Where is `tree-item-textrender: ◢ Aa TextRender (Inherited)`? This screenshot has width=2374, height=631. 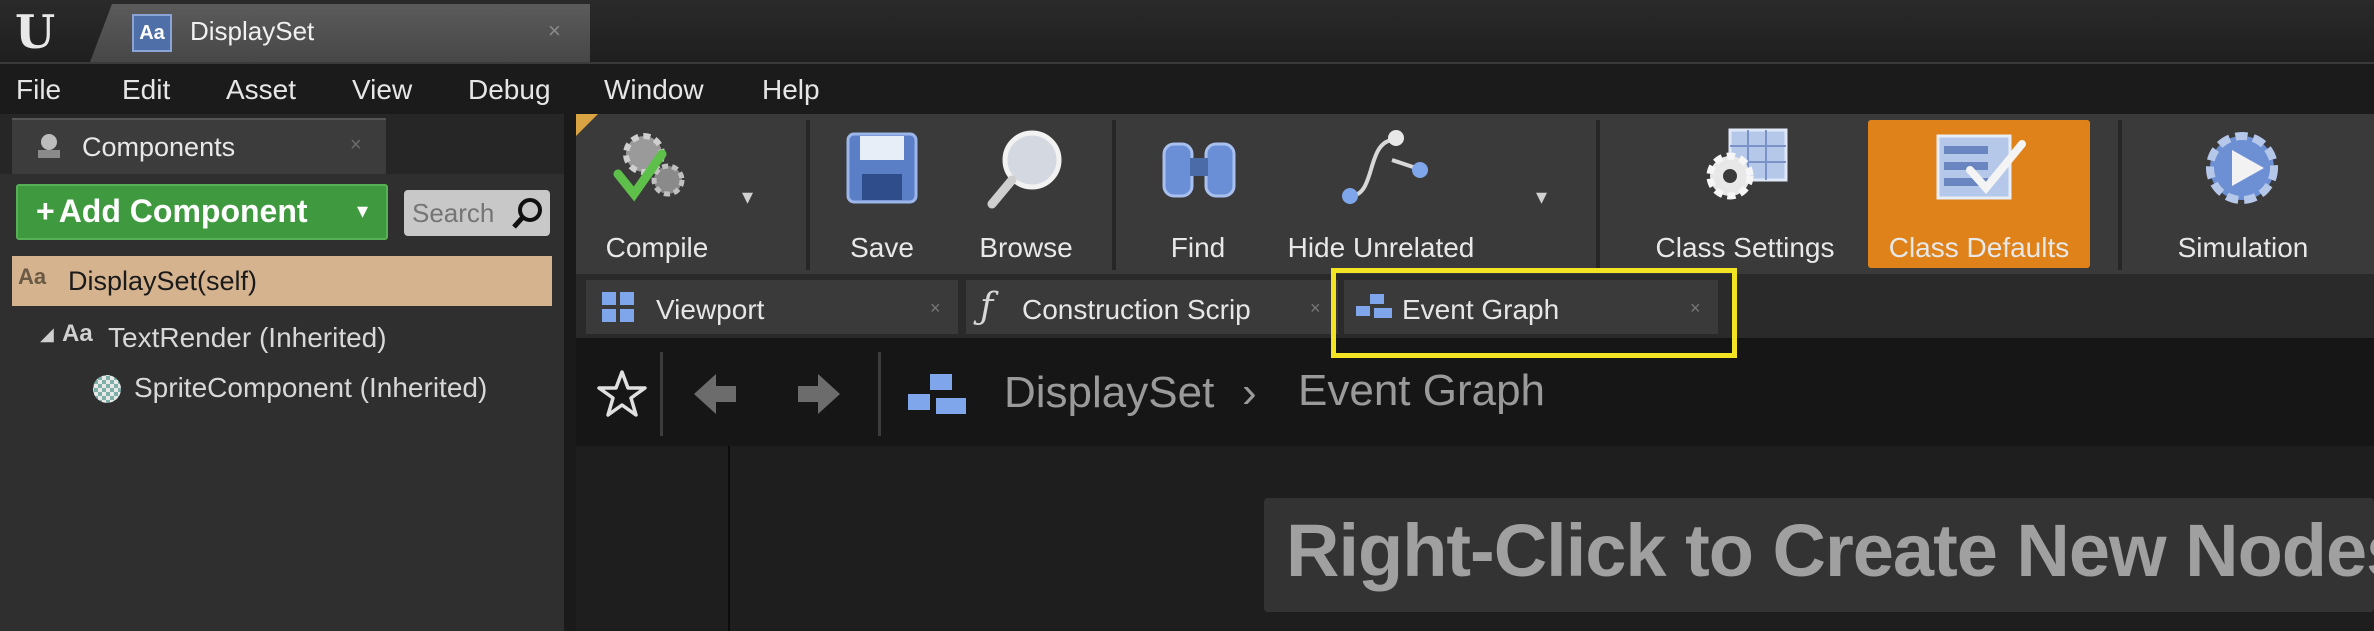 tree-item-textrender: ◢ Aa TextRender (Inherited) is located at coordinates (300, 336).